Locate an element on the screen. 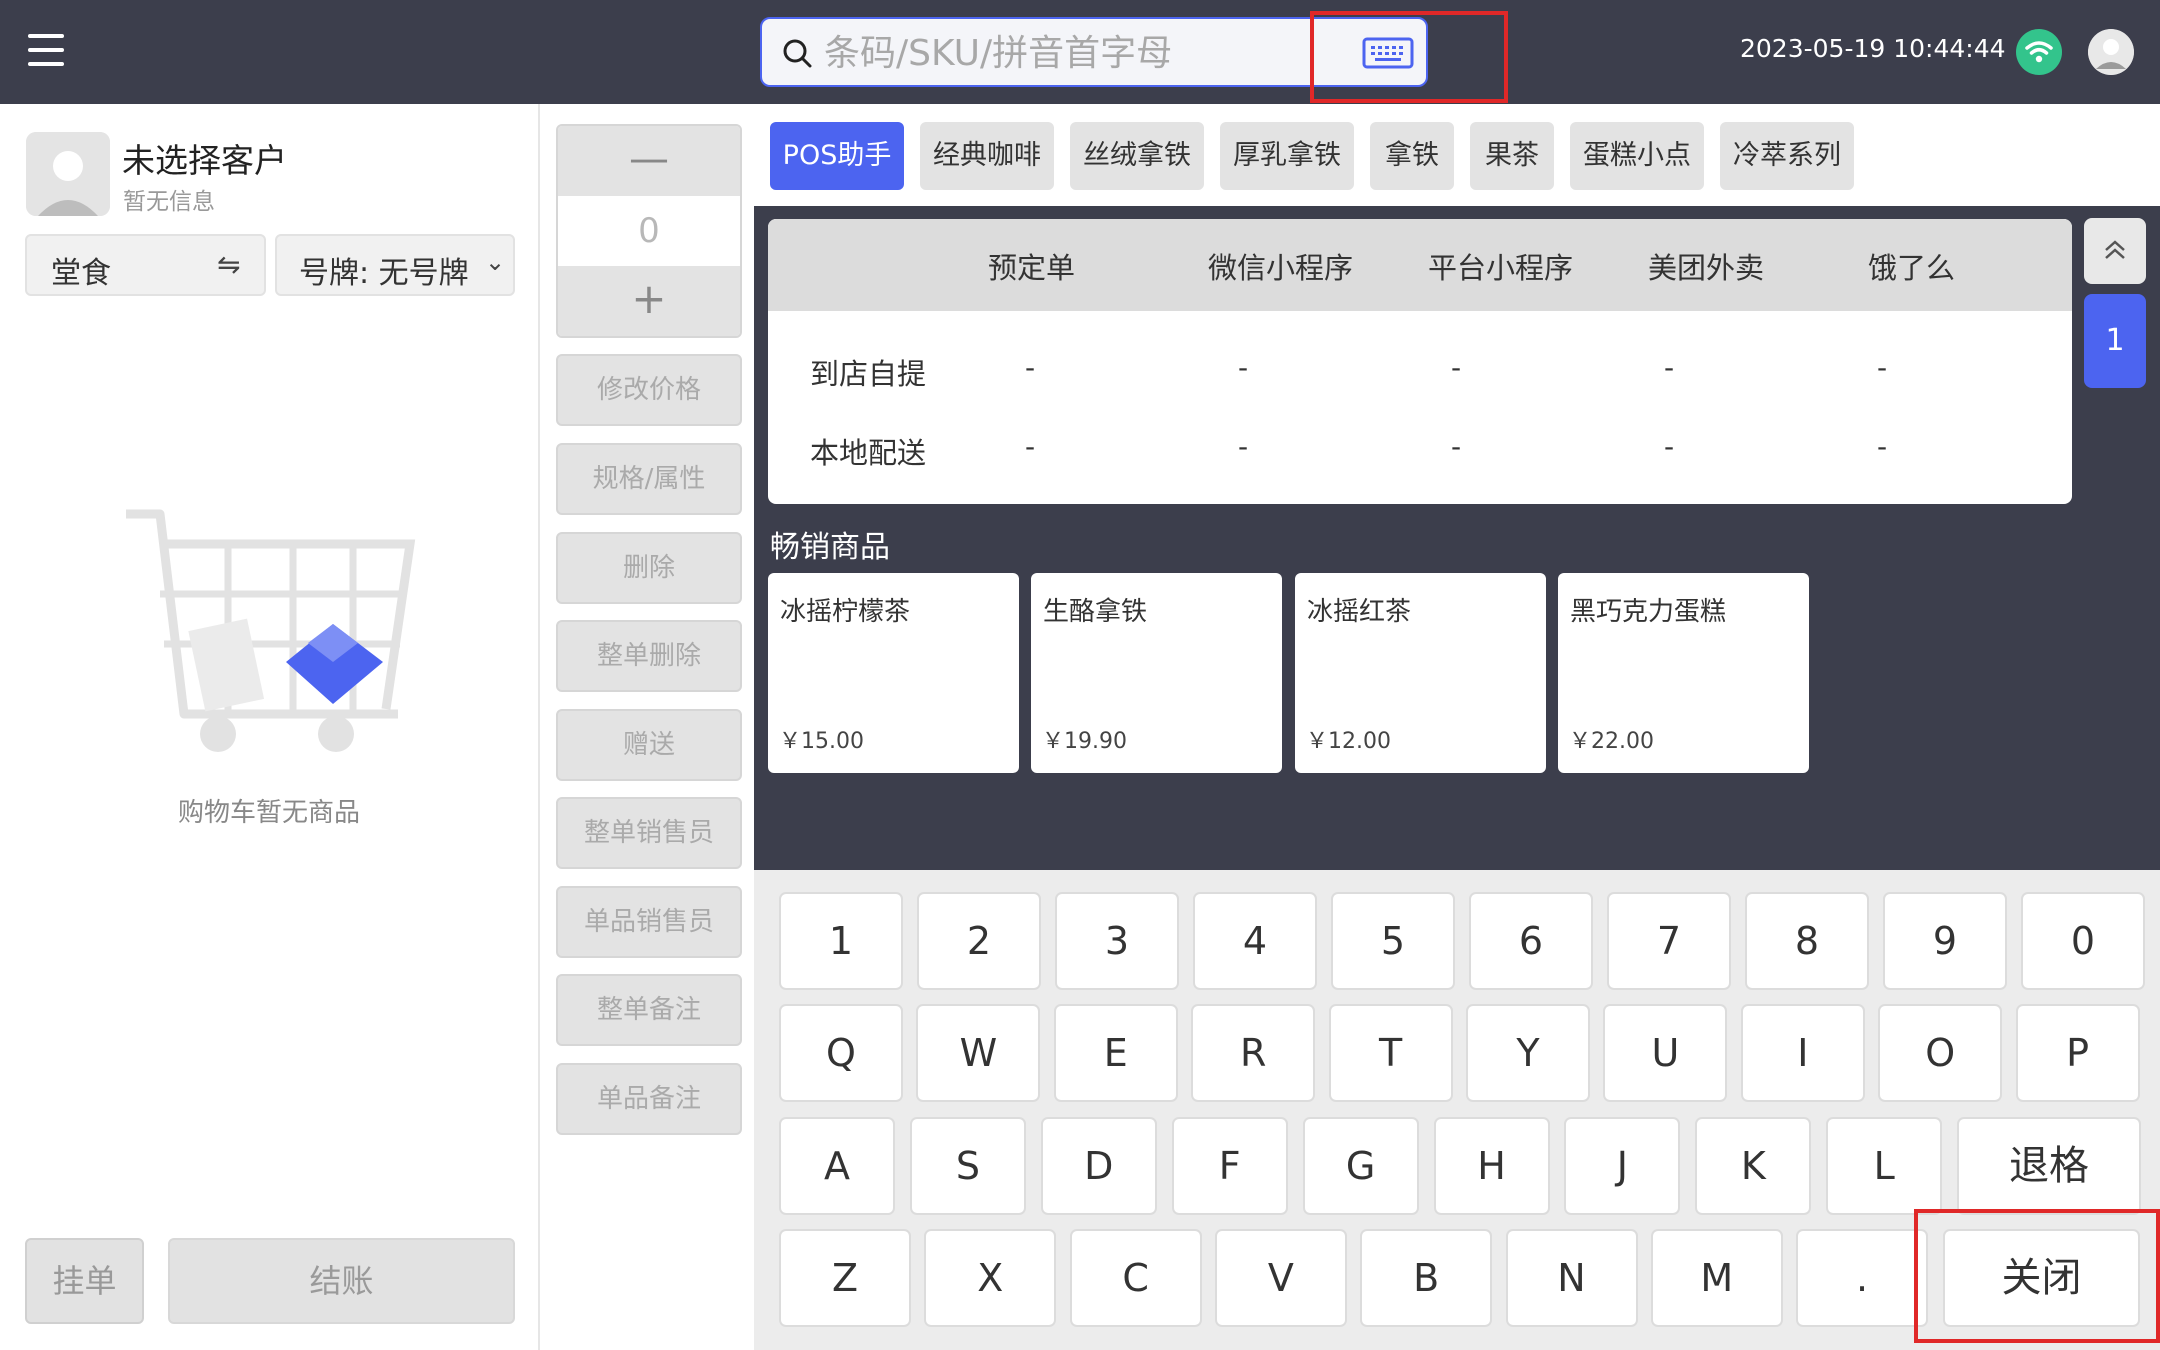 The width and height of the screenshot is (2160, 1350). product-card: 冰摇柠檬茶 ￥15.00 is located at coordinates (893, 673).